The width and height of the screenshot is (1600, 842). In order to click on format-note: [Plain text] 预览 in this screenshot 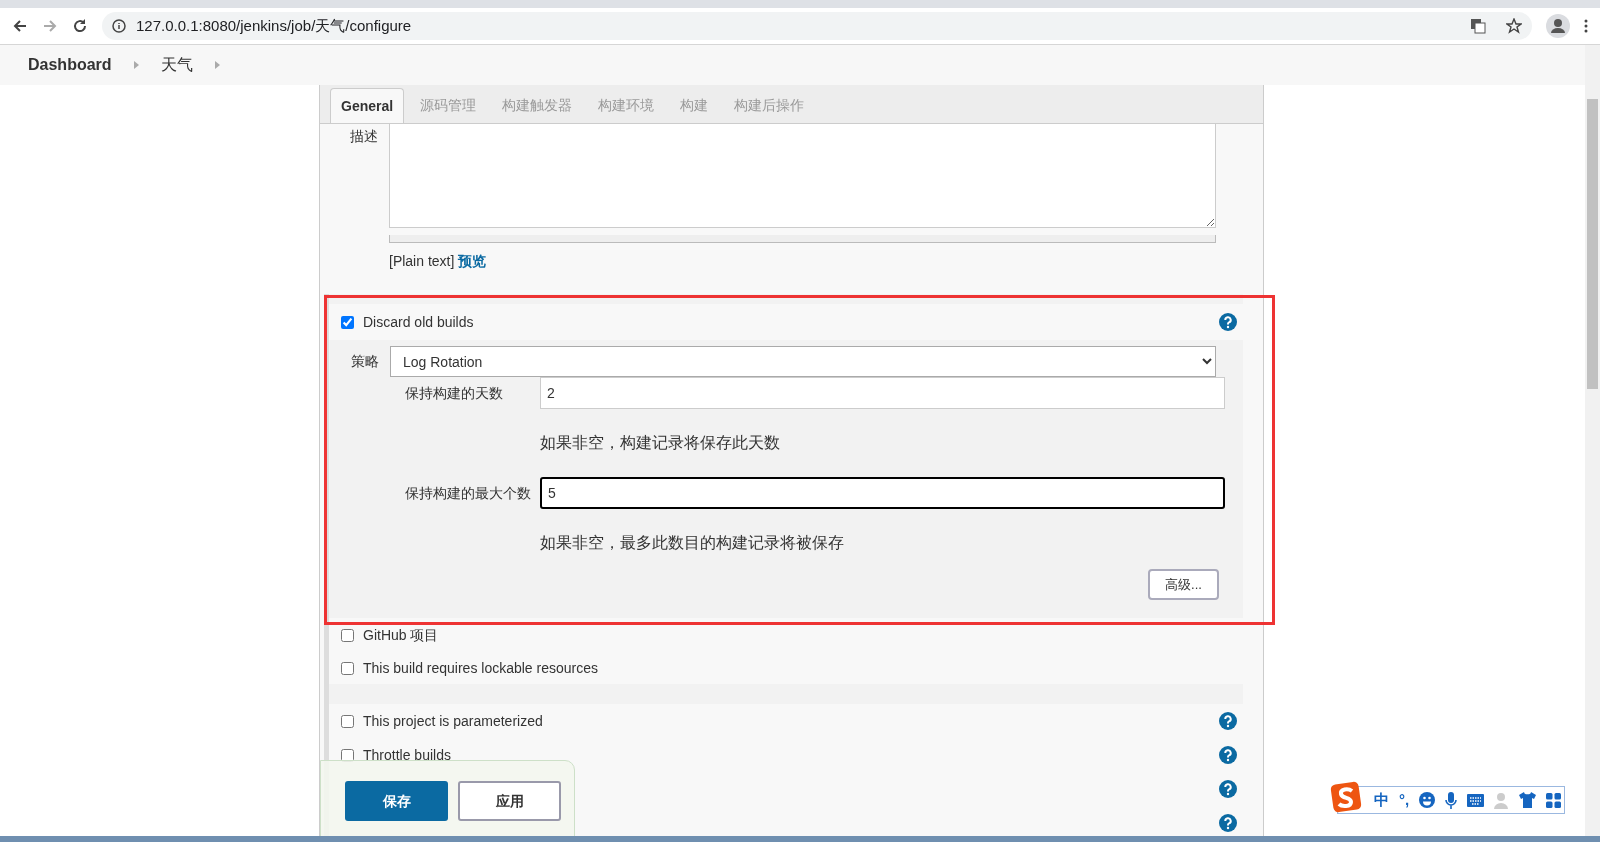, I will do `click(438, 261)`.